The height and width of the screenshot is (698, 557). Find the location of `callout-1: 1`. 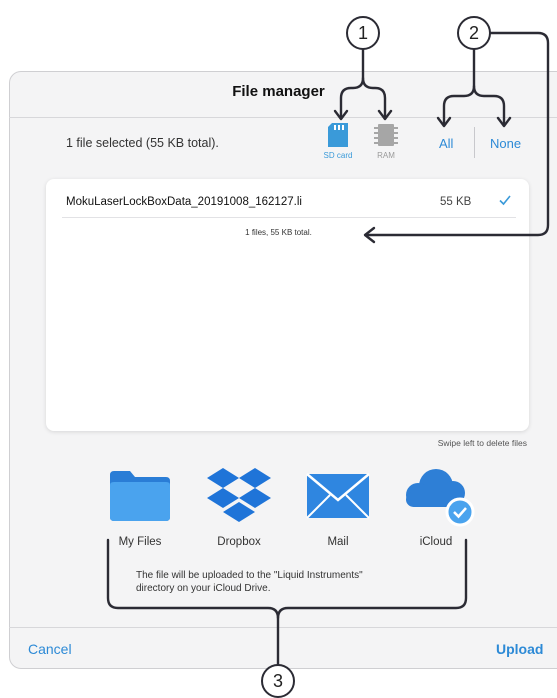

callout-1: 1 is located at coordinates (363, 33).